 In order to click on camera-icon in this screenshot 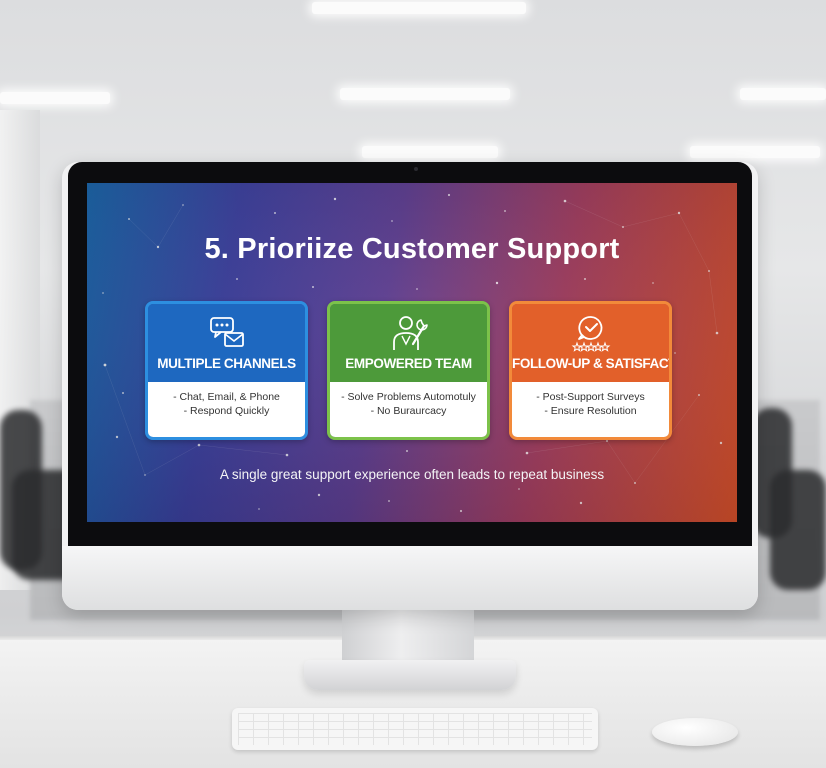, I will do `click(416, 169)`.